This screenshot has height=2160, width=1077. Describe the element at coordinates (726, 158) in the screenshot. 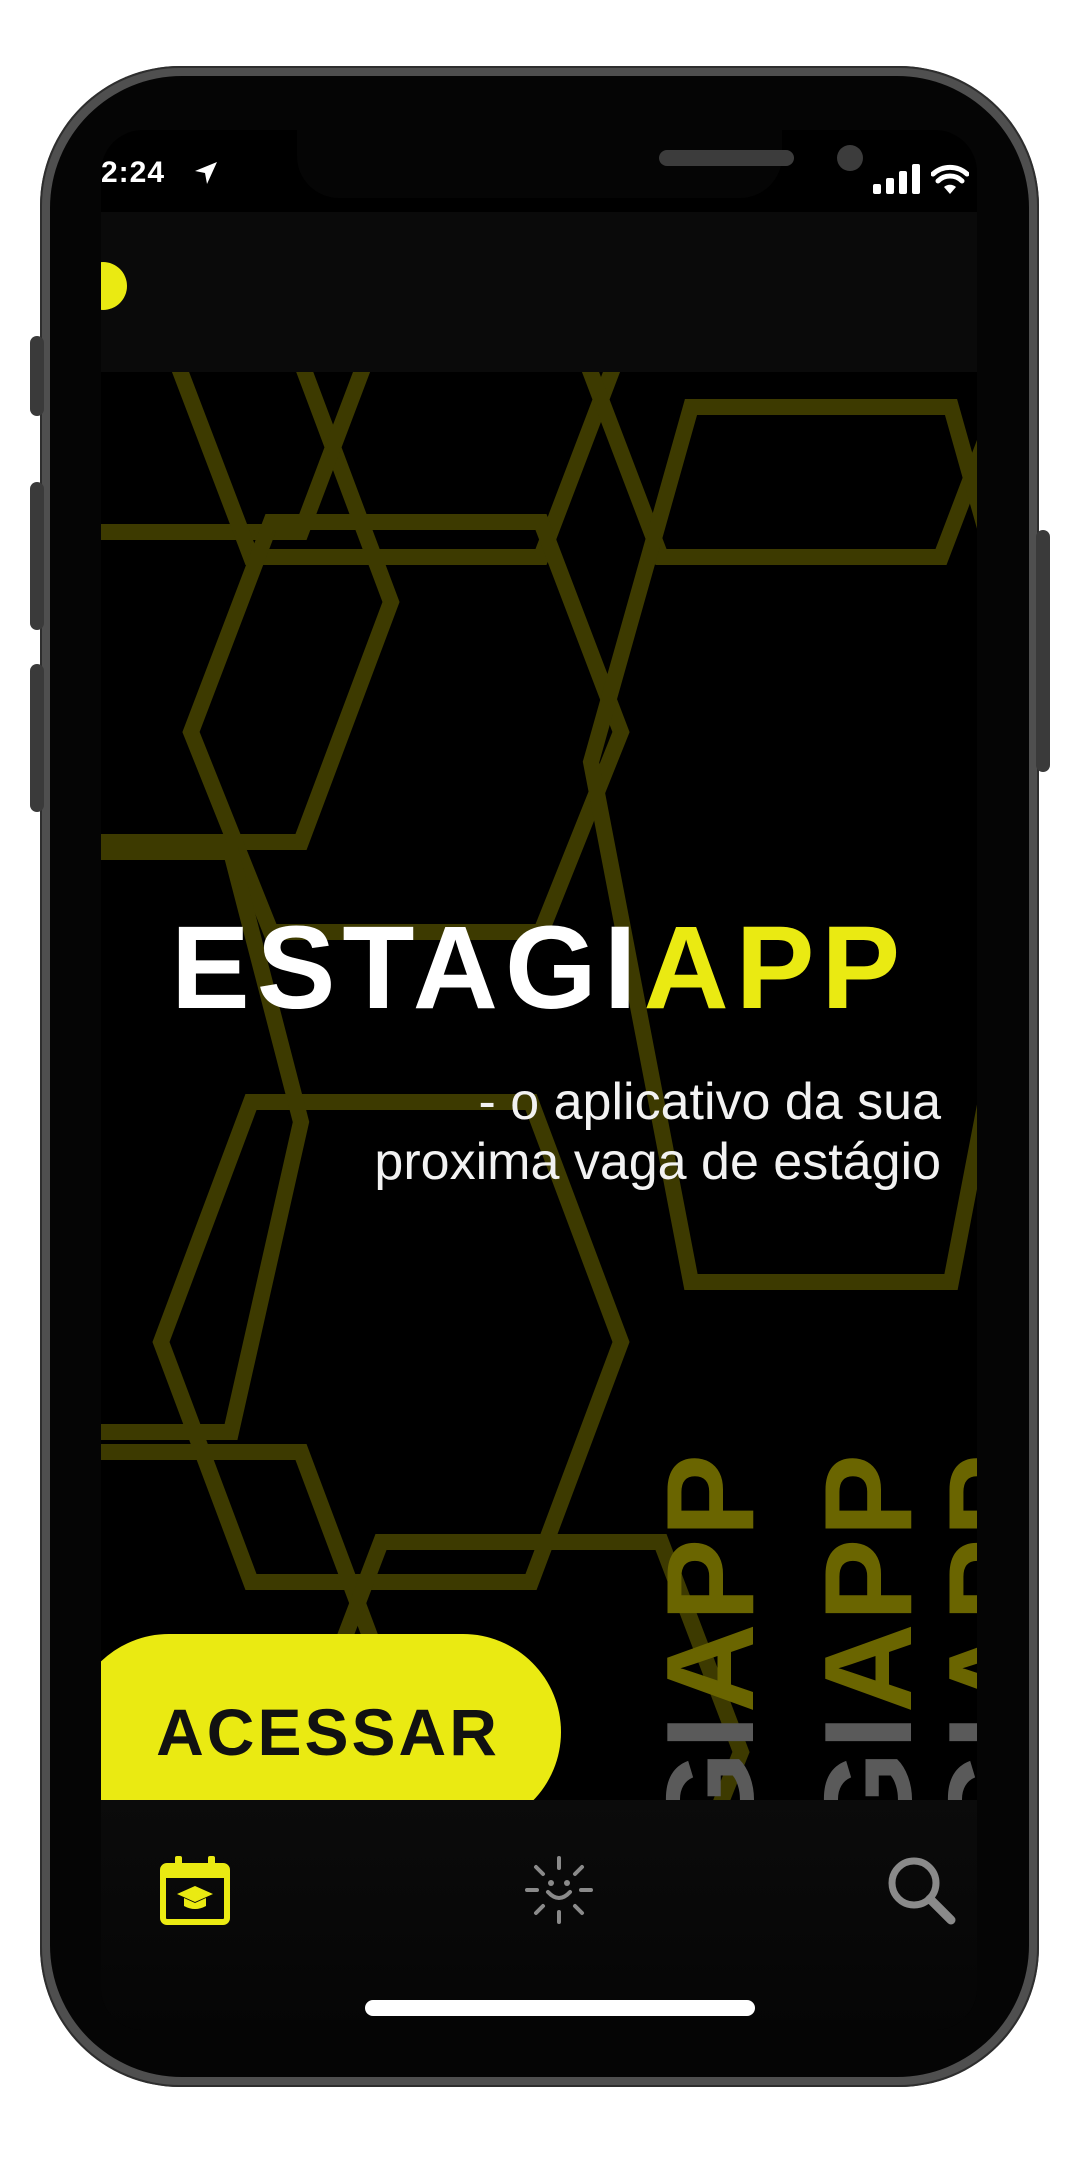

I see `speaker-grille` at that location.